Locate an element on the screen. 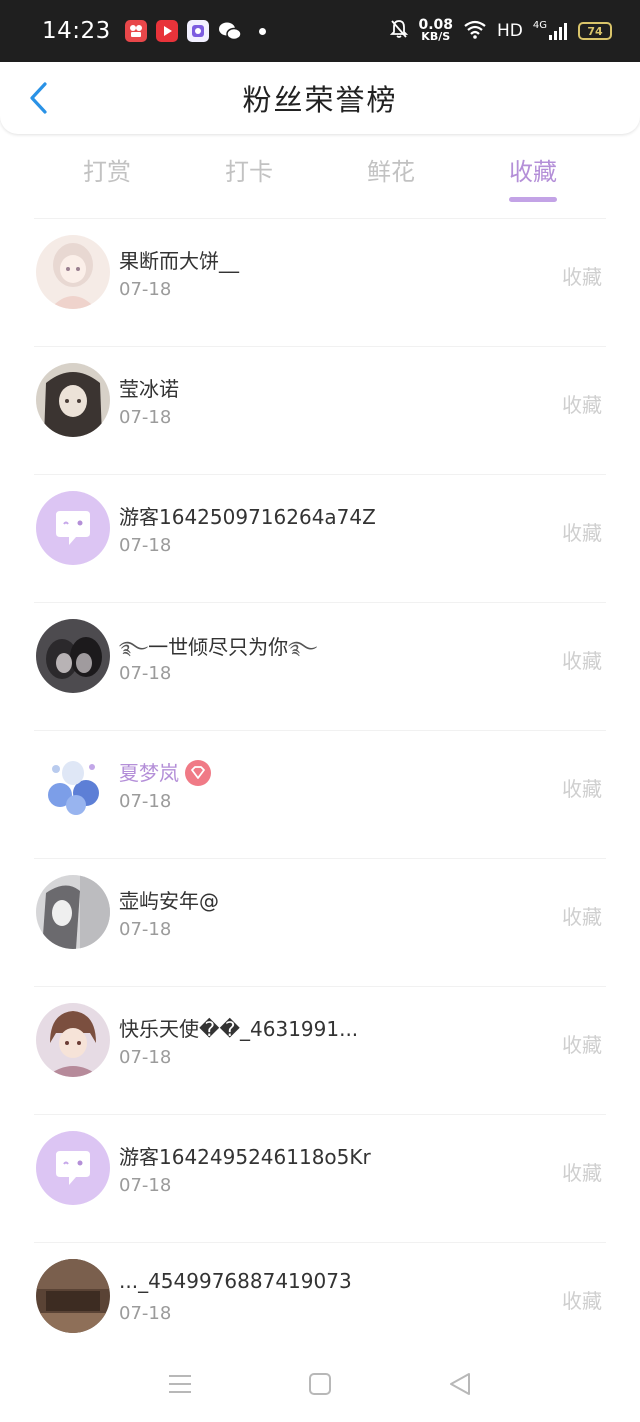 This screenshot has height=1422, width=640. page-title: 粉丝荣誉榜 is located at coordinates (320, 100).